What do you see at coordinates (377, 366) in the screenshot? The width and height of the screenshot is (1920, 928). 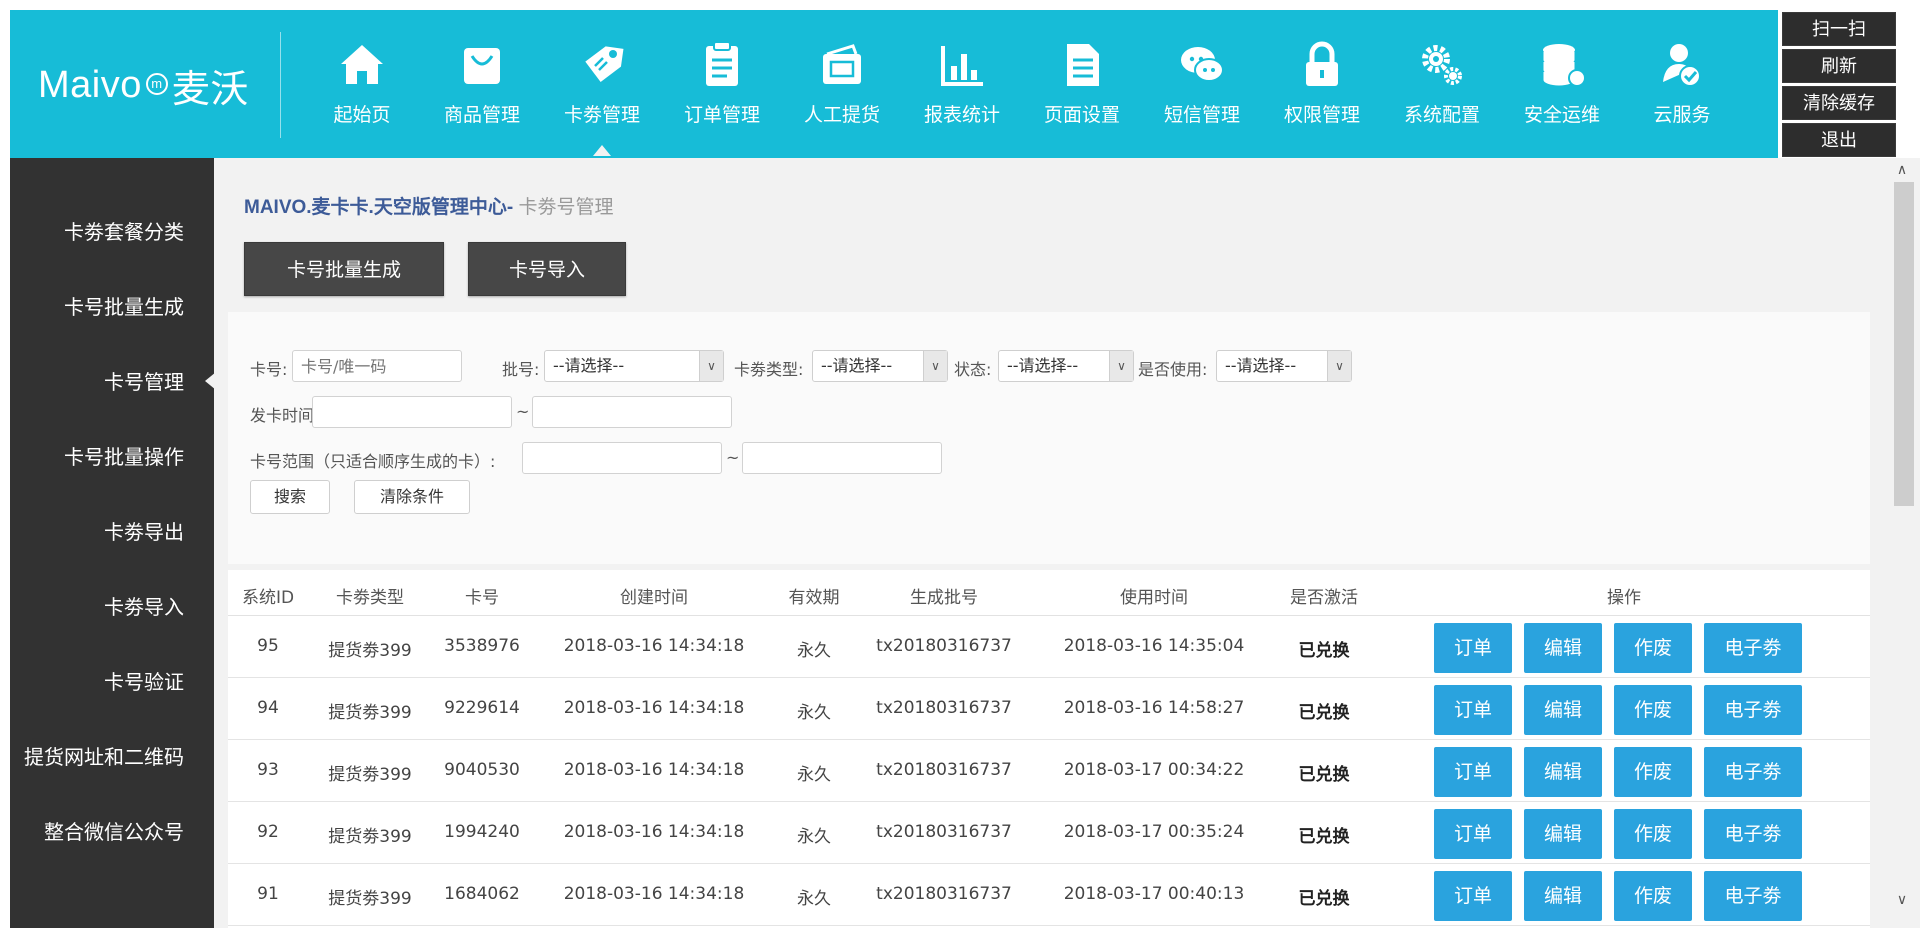 I see `card-no-input` at bounding box center [377, 366].